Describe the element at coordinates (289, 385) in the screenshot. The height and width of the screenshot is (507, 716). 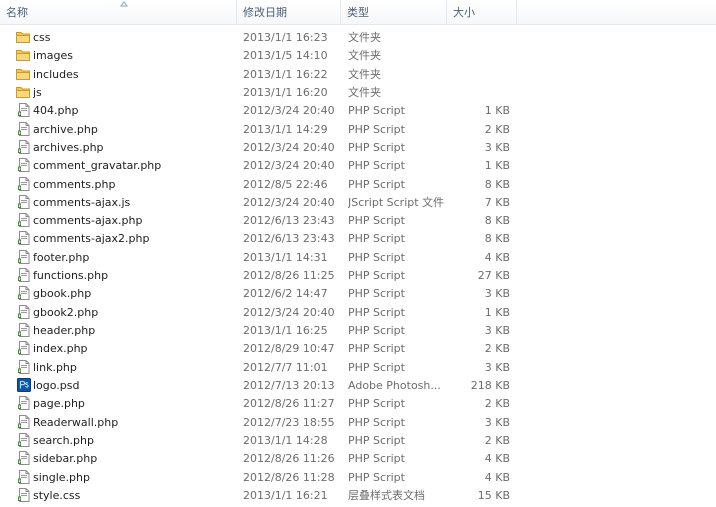
I see `file-date-modified: 2012/7/13 20:13` at that location.